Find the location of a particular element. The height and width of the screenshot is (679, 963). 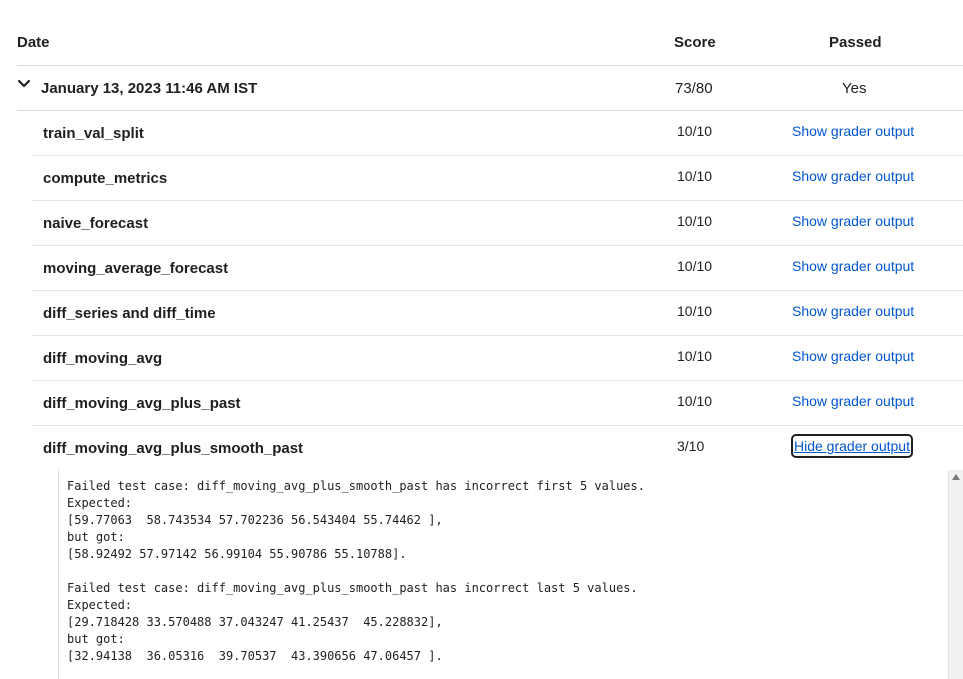

table-row: diff_moving_avg 10/10 Show grader output is located at coordinates (497, 358).